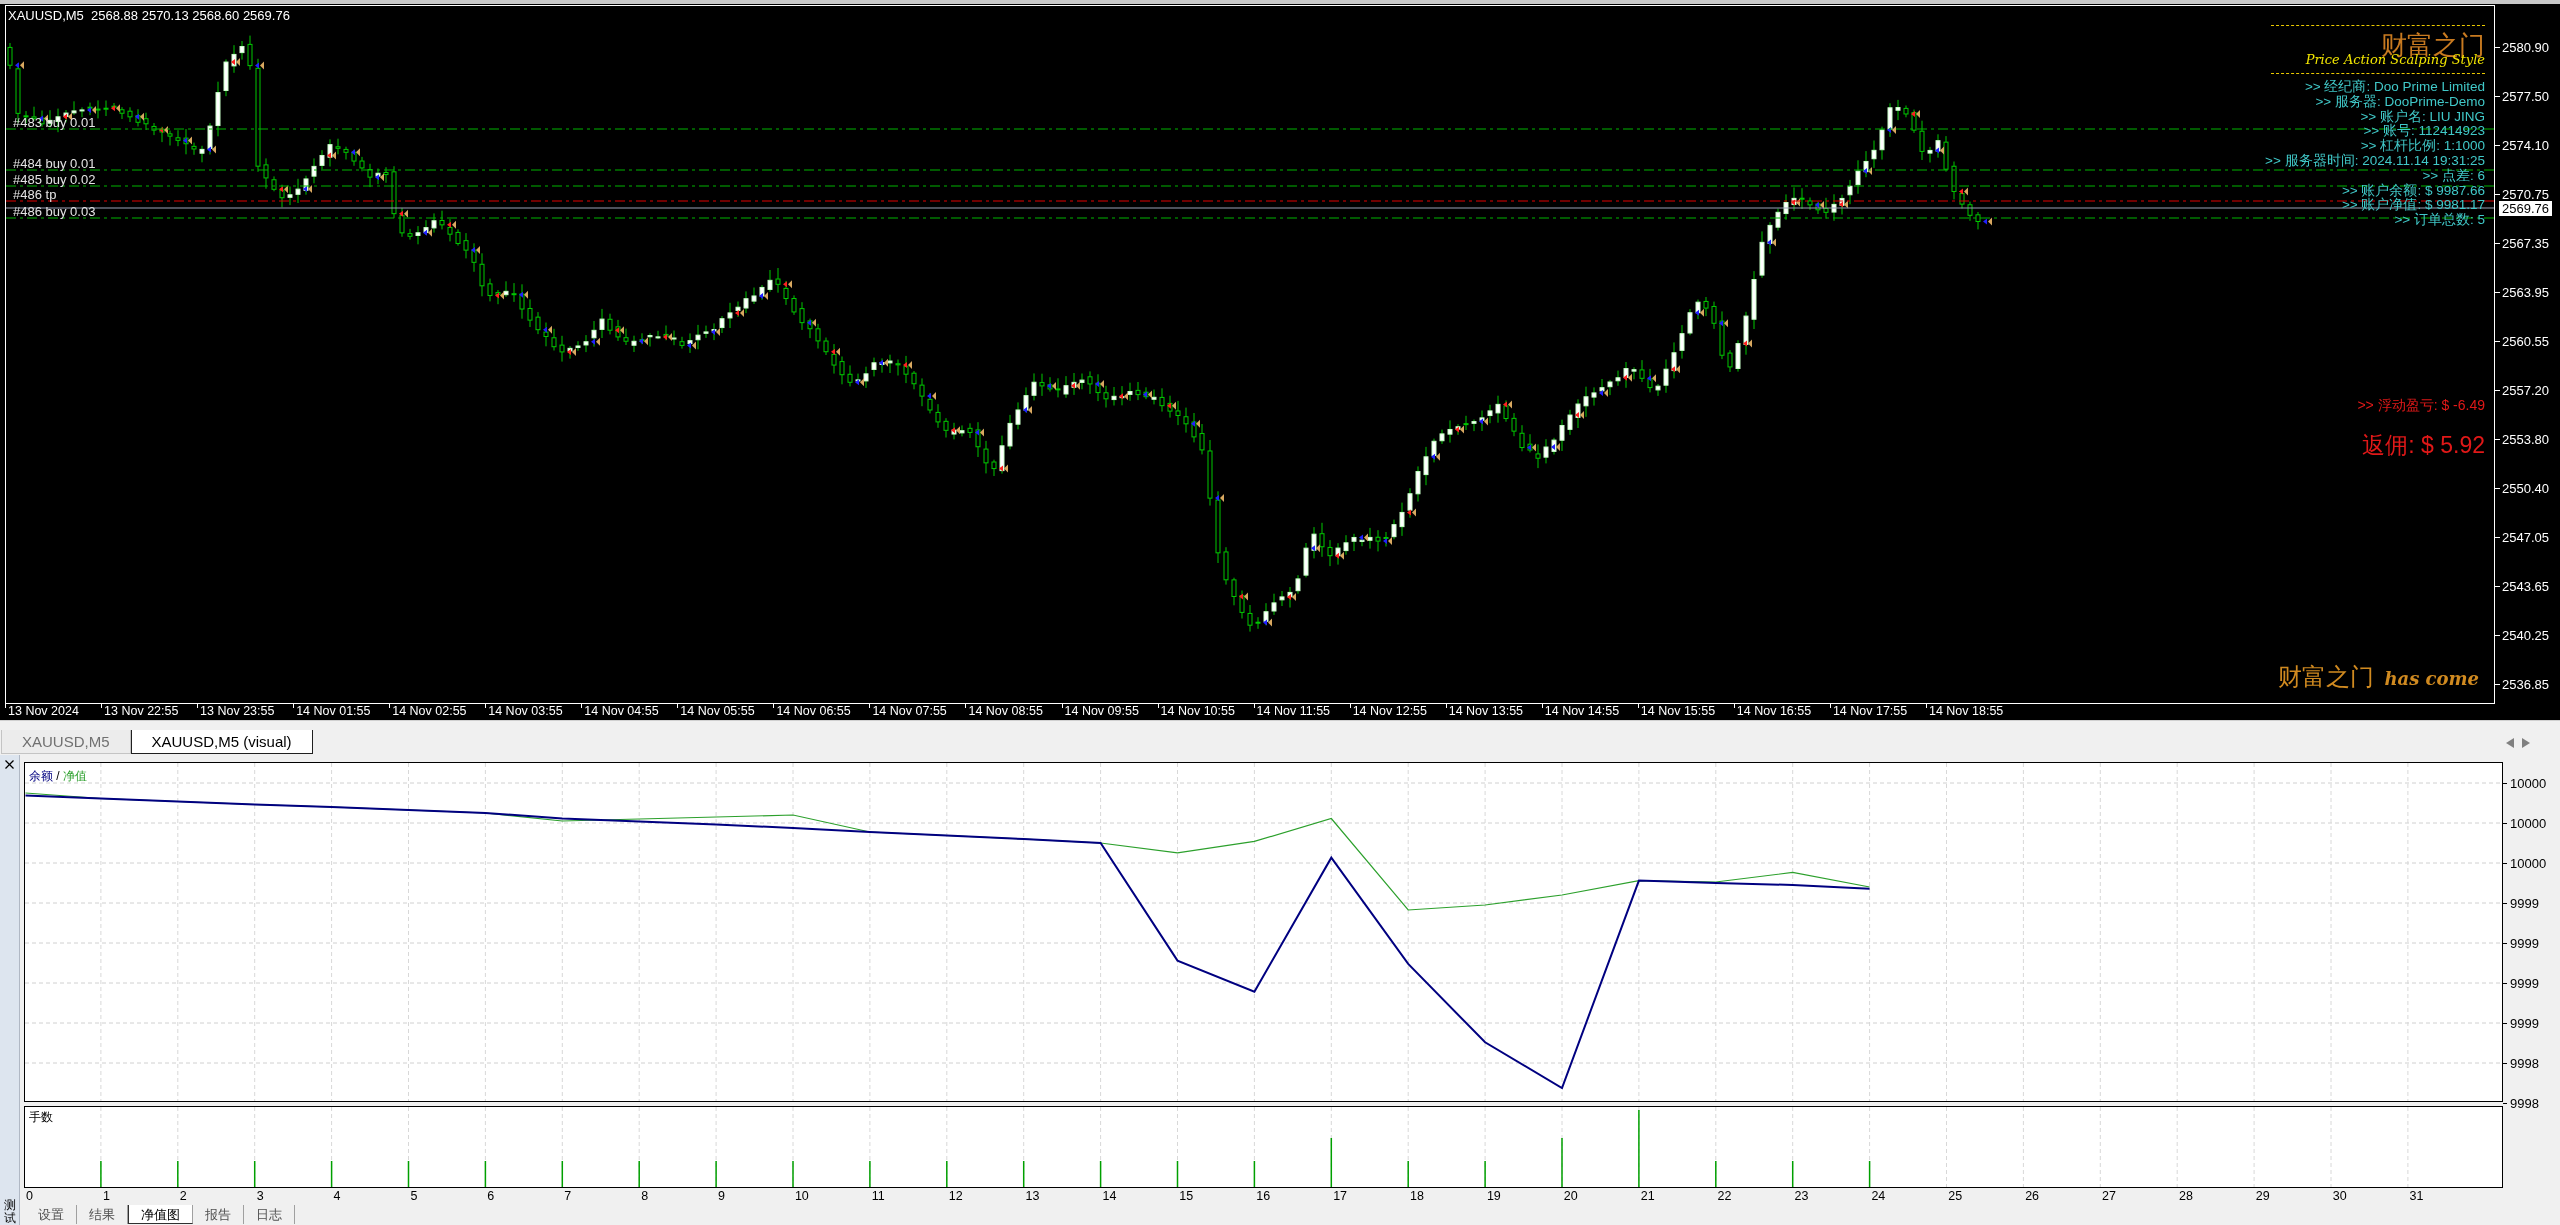  What do you see at coordinates (141, 711) in the screenshot?
I see `time-axis-label: 13 Nov 22:55` at bounding box center [141, 711].